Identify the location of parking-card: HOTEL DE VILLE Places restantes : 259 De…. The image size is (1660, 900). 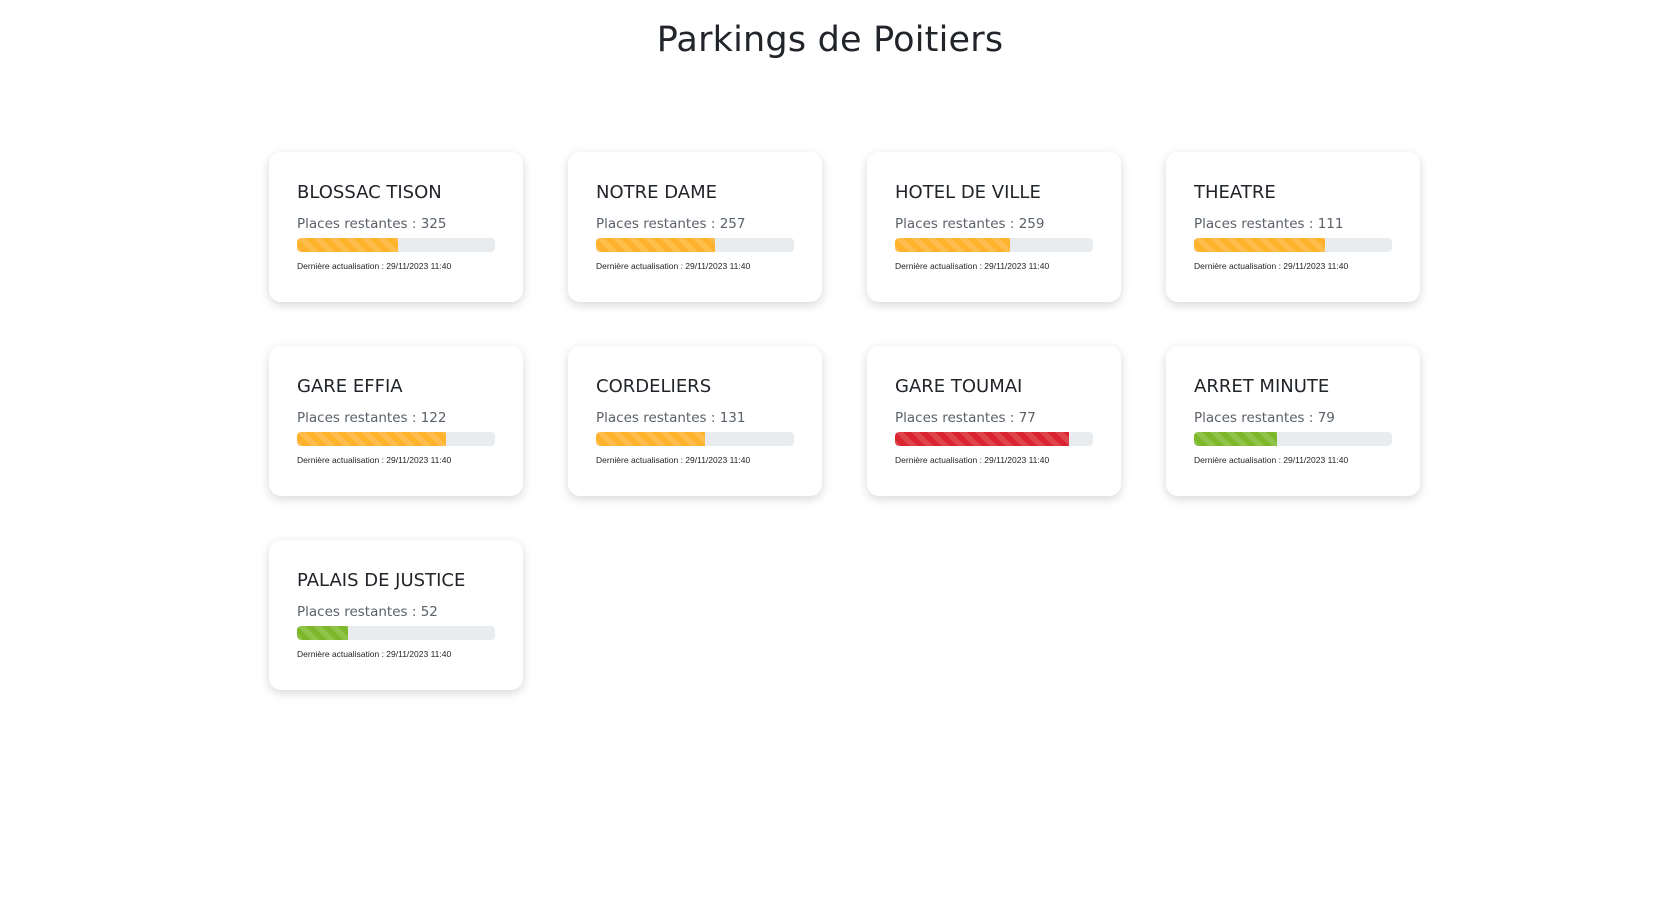
(994, 227).